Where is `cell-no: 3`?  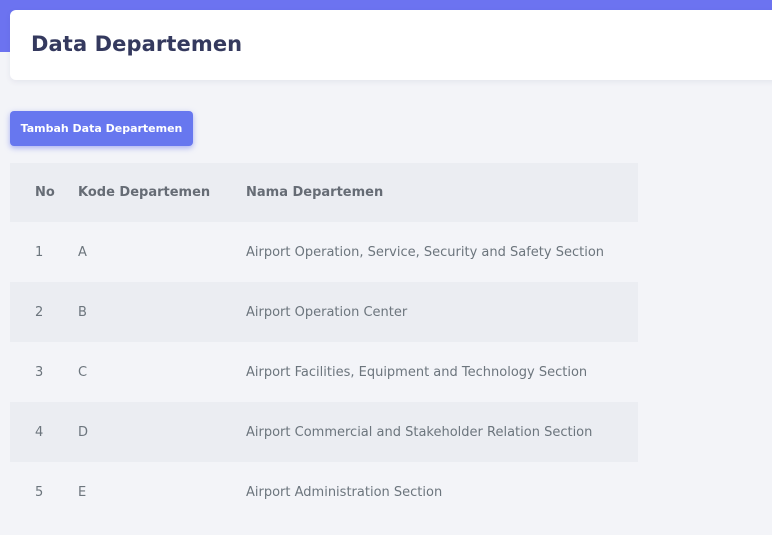
cell-no: 3 is located at coordinates (44, 372).